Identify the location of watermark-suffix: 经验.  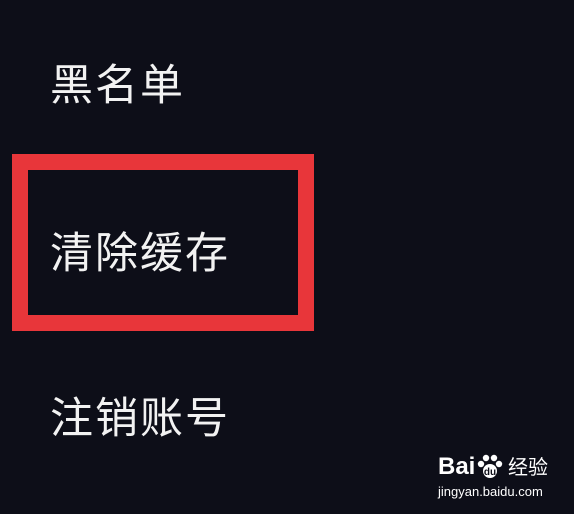
(528, 467).